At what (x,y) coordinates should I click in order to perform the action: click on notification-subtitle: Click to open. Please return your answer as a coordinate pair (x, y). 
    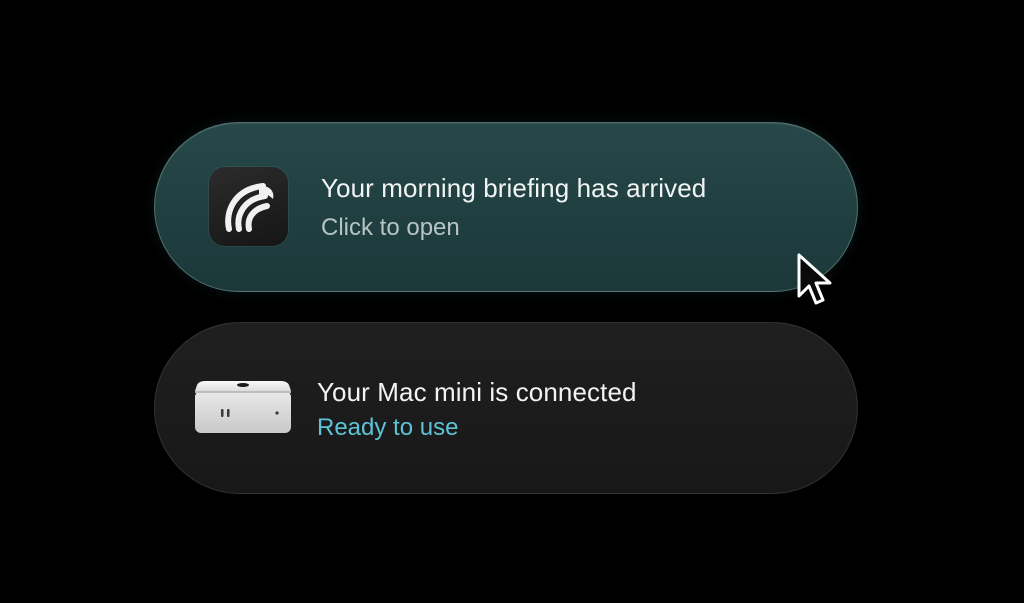
    Looking at the image, I should click on (390, 227).